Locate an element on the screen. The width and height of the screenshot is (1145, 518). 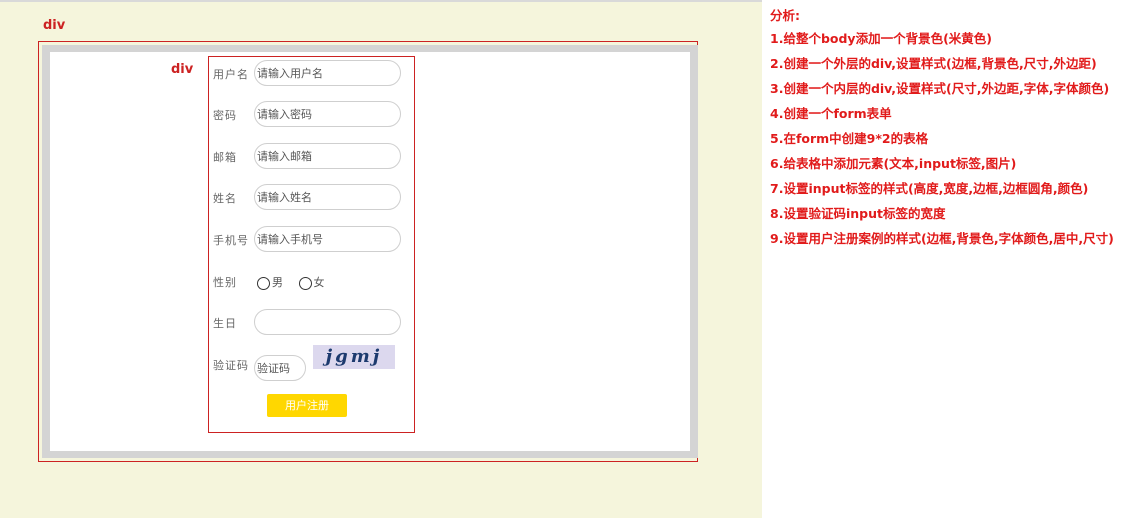
form-row-username: 用户名 is located at coordinates (311, 74).